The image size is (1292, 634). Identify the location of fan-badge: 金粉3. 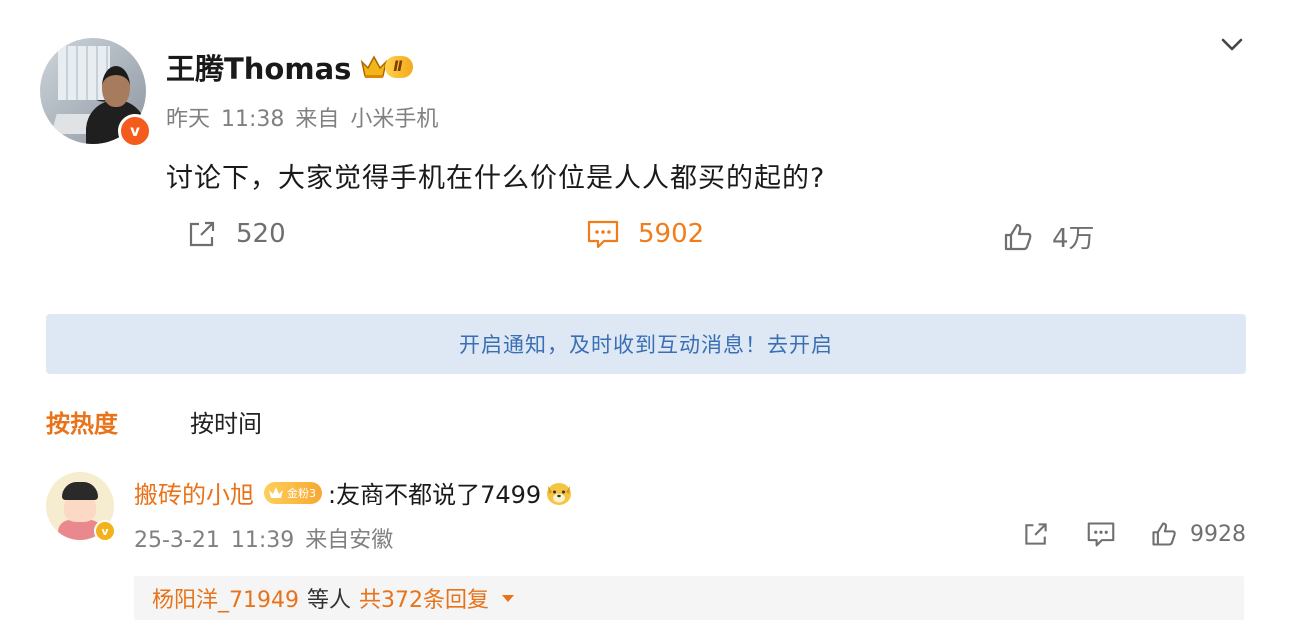
(293, 492).